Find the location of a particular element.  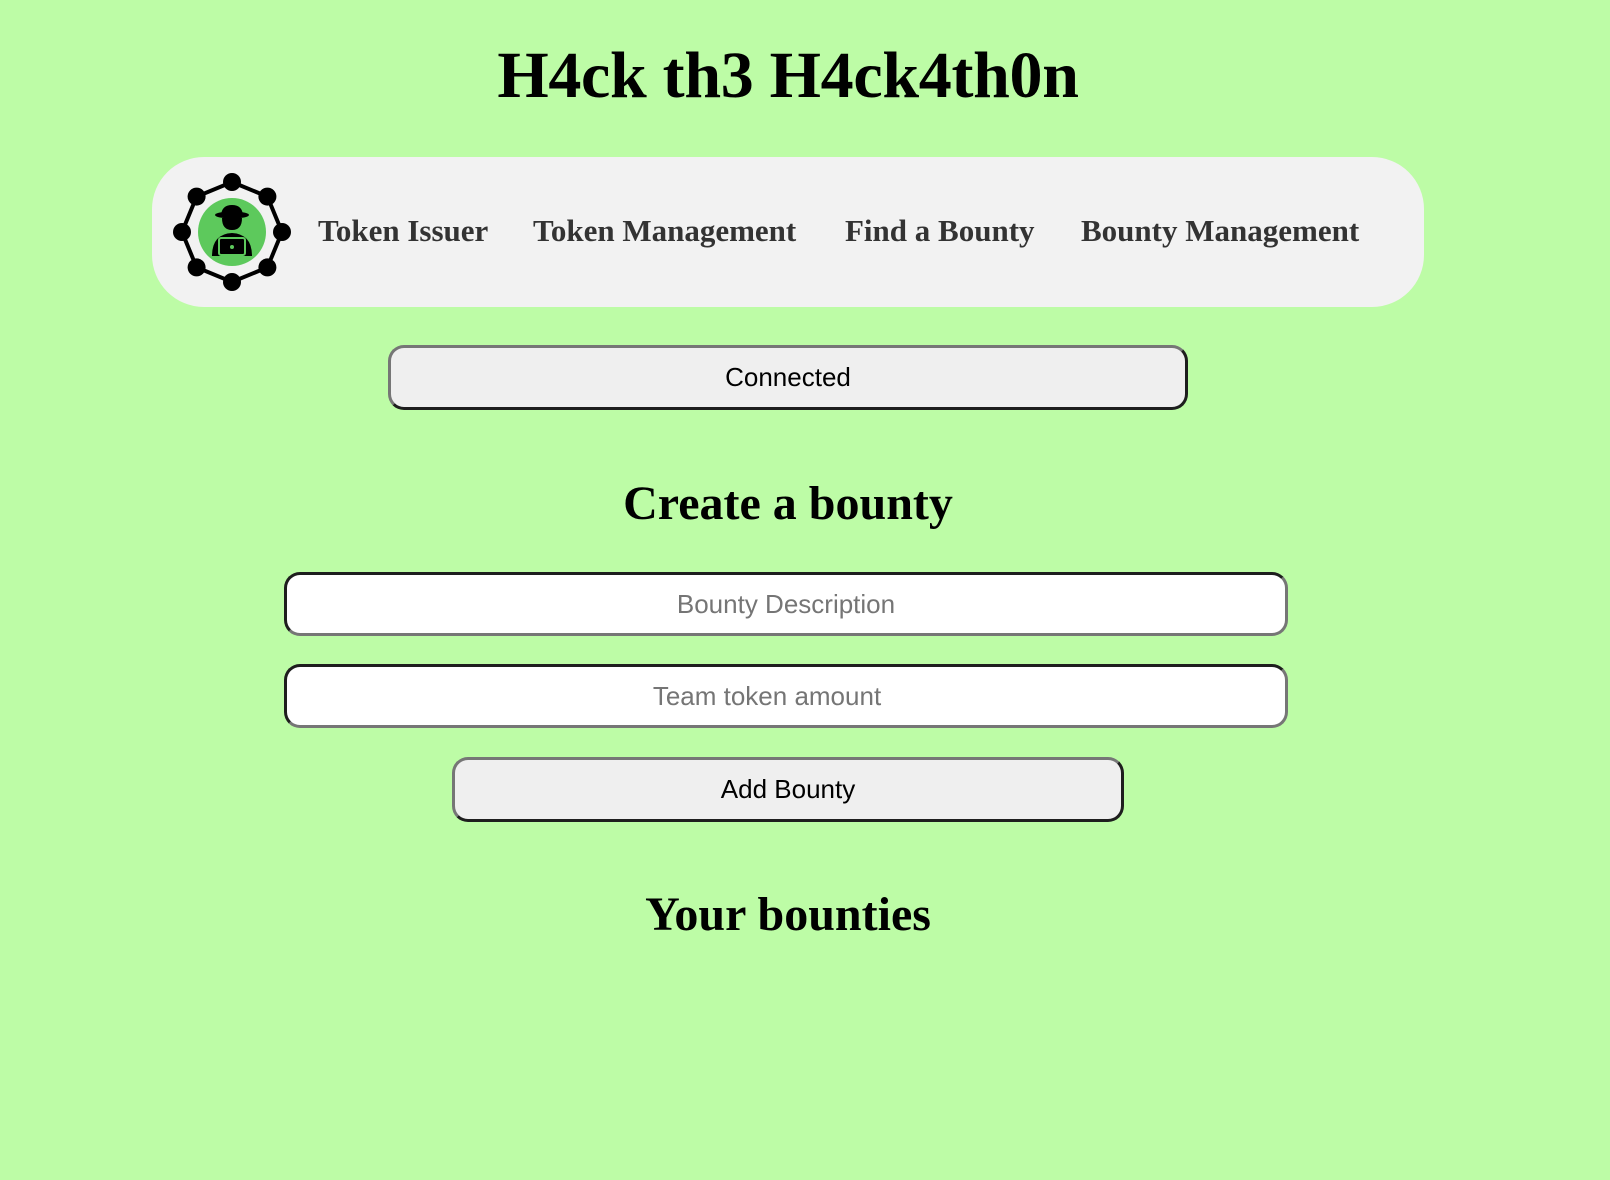

bounty-description-input is located at coordinates (786, 604).